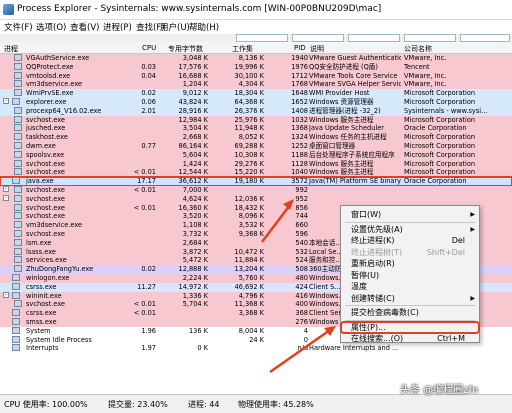 The width and height of the screenshot is (512, 413). What do you see at coordinates (144, 190) in the screenshot?
I see `cpu-value: < 0.01` at bounding box center [144, 190].